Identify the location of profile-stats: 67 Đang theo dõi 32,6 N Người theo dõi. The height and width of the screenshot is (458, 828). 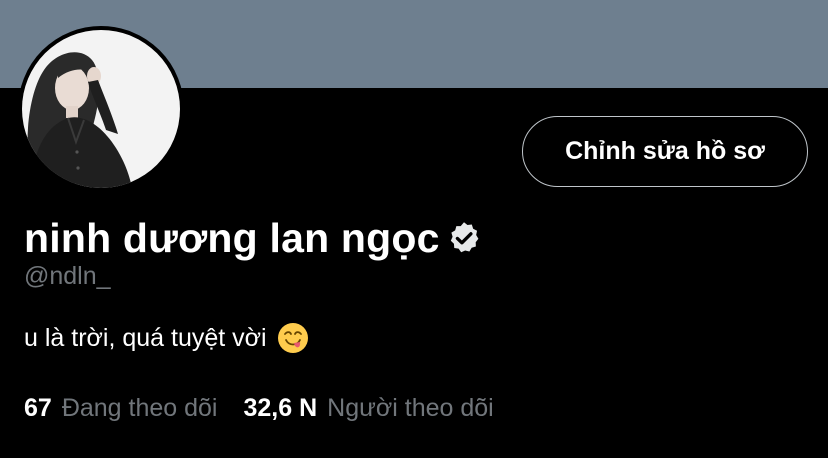
(259, 408).